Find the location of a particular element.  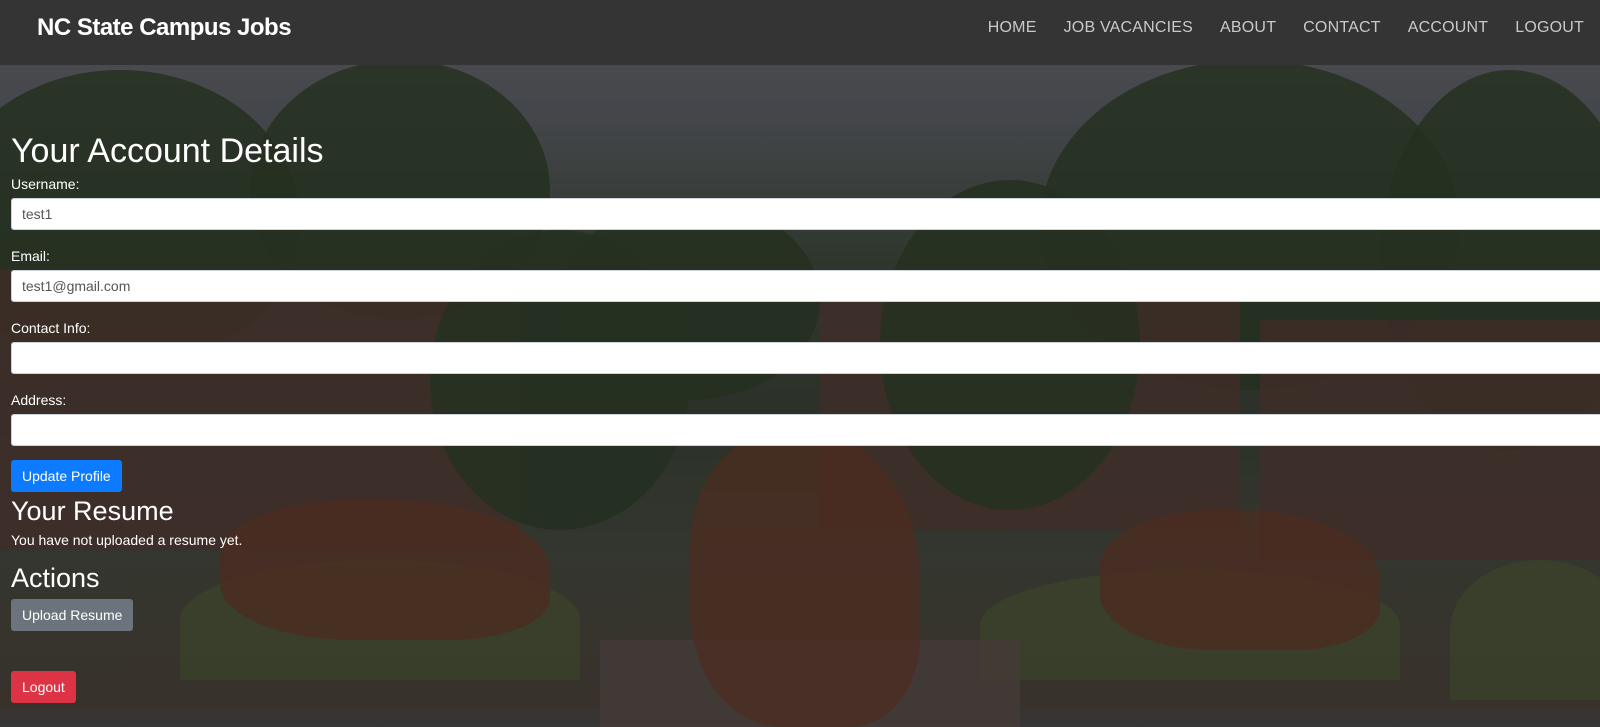

nav-logout: LOGOUT is located at coordinates (1549, 28).